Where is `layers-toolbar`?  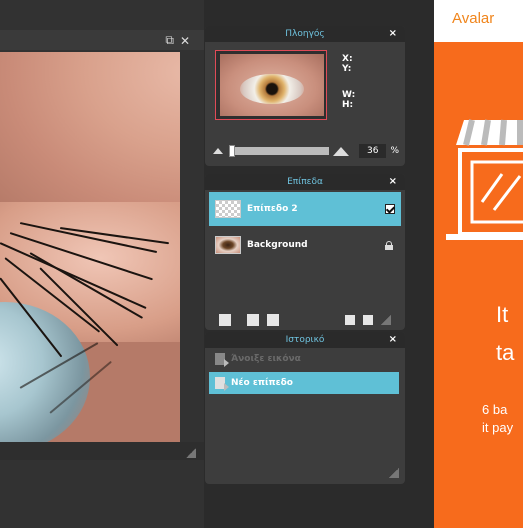 layers-toolbar is located at coordinates (305, 320).